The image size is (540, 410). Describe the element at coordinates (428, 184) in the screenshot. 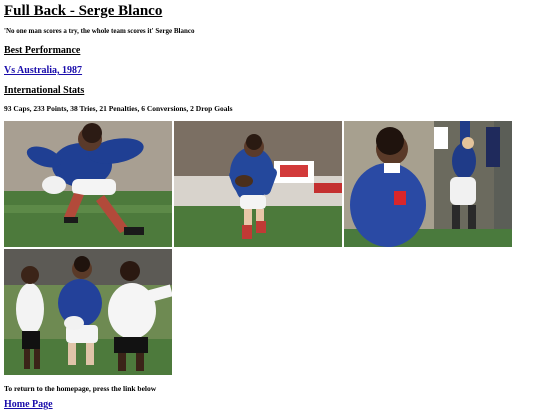

I see `photo-blanco-closeup` at that location.